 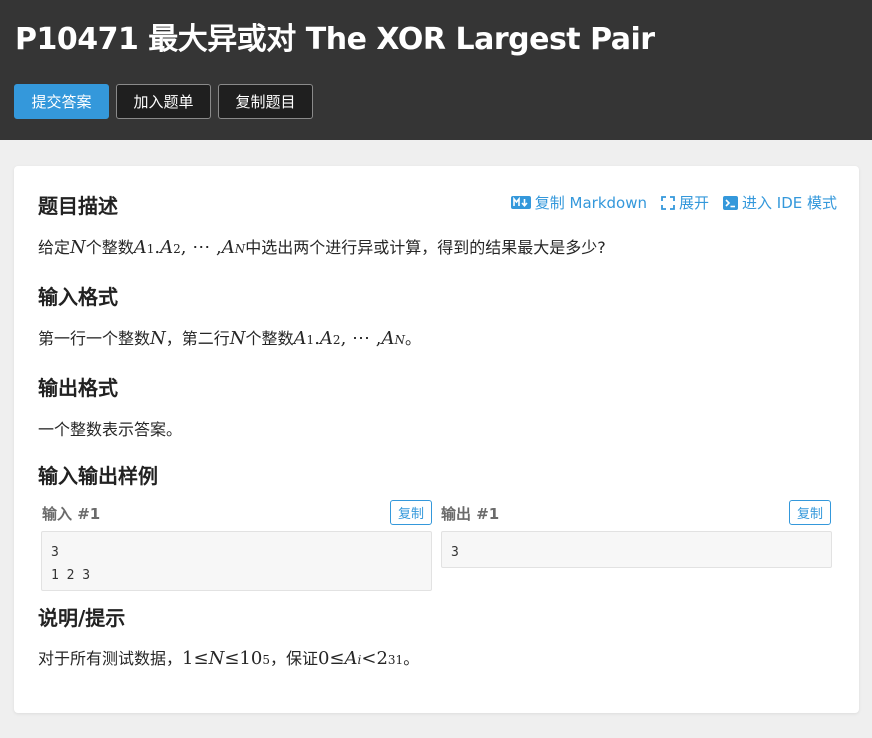 I want to click on expand-icon, so click(x=668, y=202).